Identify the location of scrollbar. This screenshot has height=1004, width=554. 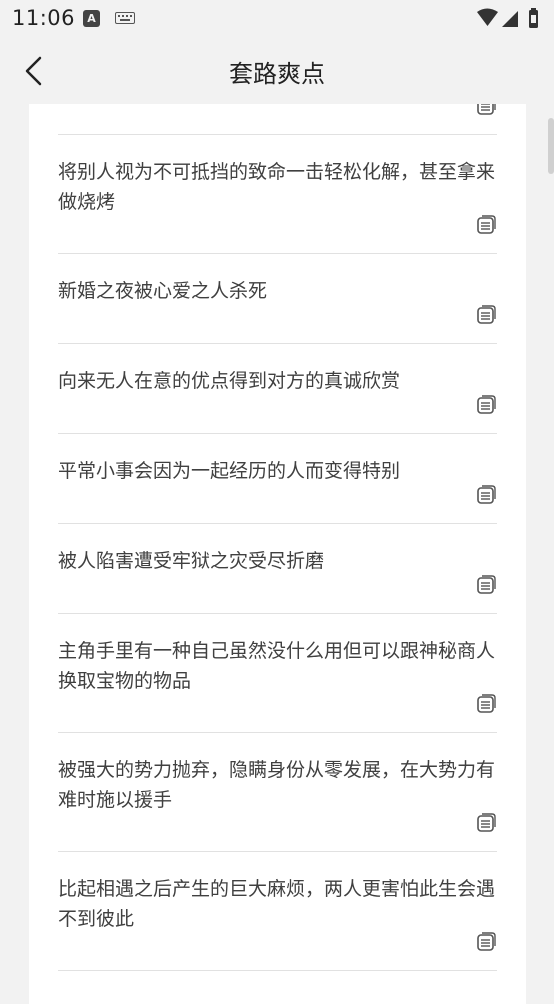
(551, 146).